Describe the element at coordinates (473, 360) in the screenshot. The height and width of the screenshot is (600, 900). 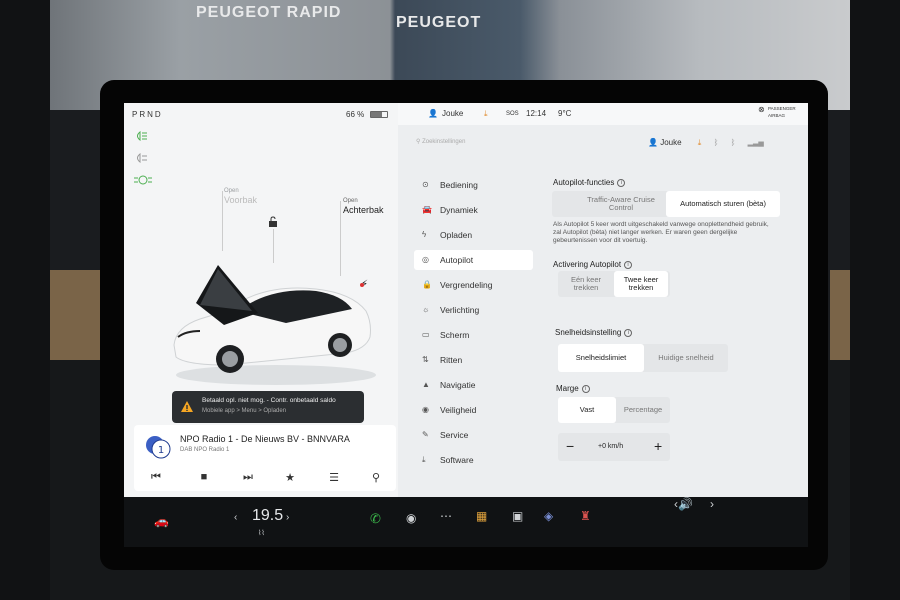
I see `menu-ritten: ⇅ Ritten` at that location.